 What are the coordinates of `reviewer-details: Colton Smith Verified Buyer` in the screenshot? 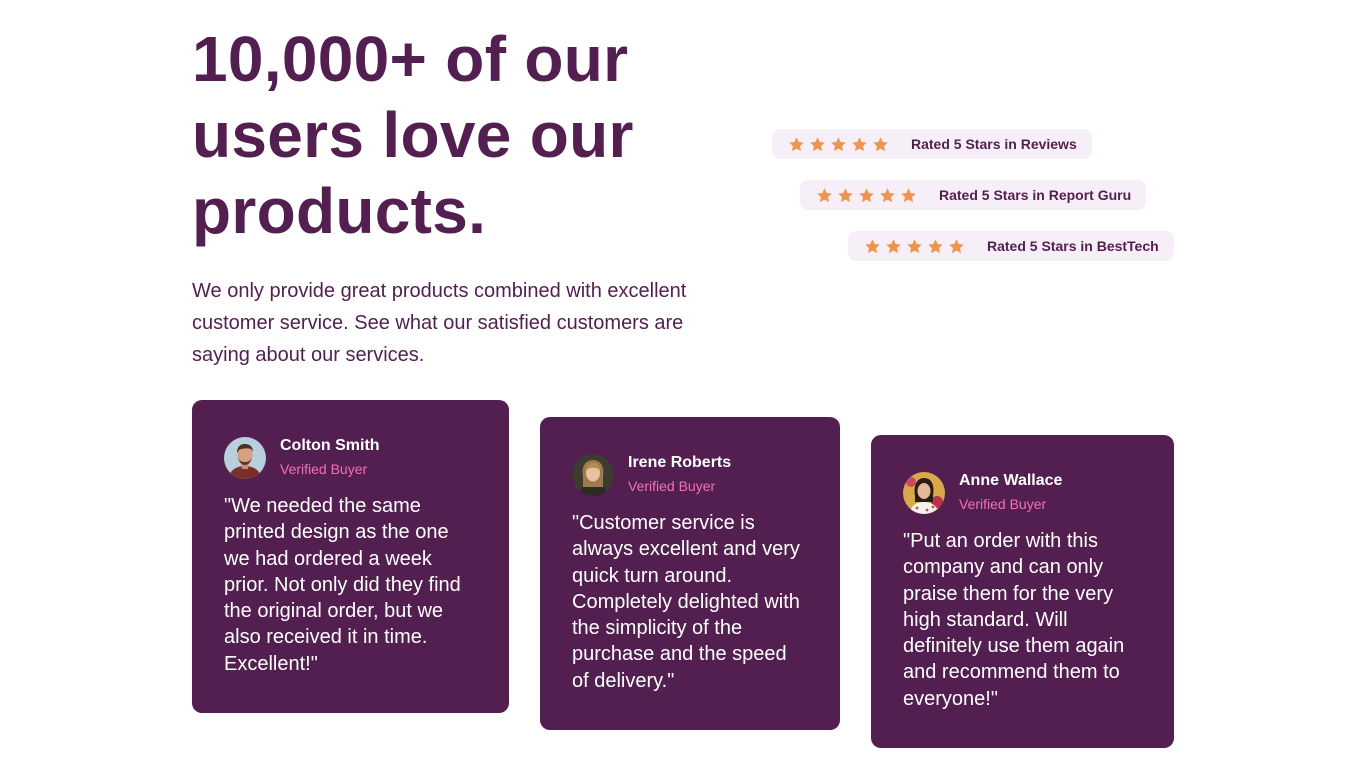 It's located at (330, 457).